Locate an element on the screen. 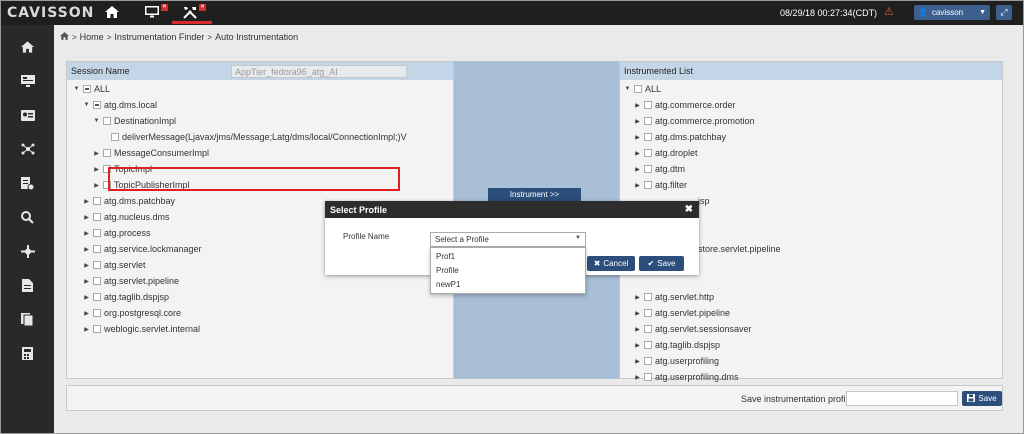  breadcrumb-home: Home is located at coordinates (92, 37).